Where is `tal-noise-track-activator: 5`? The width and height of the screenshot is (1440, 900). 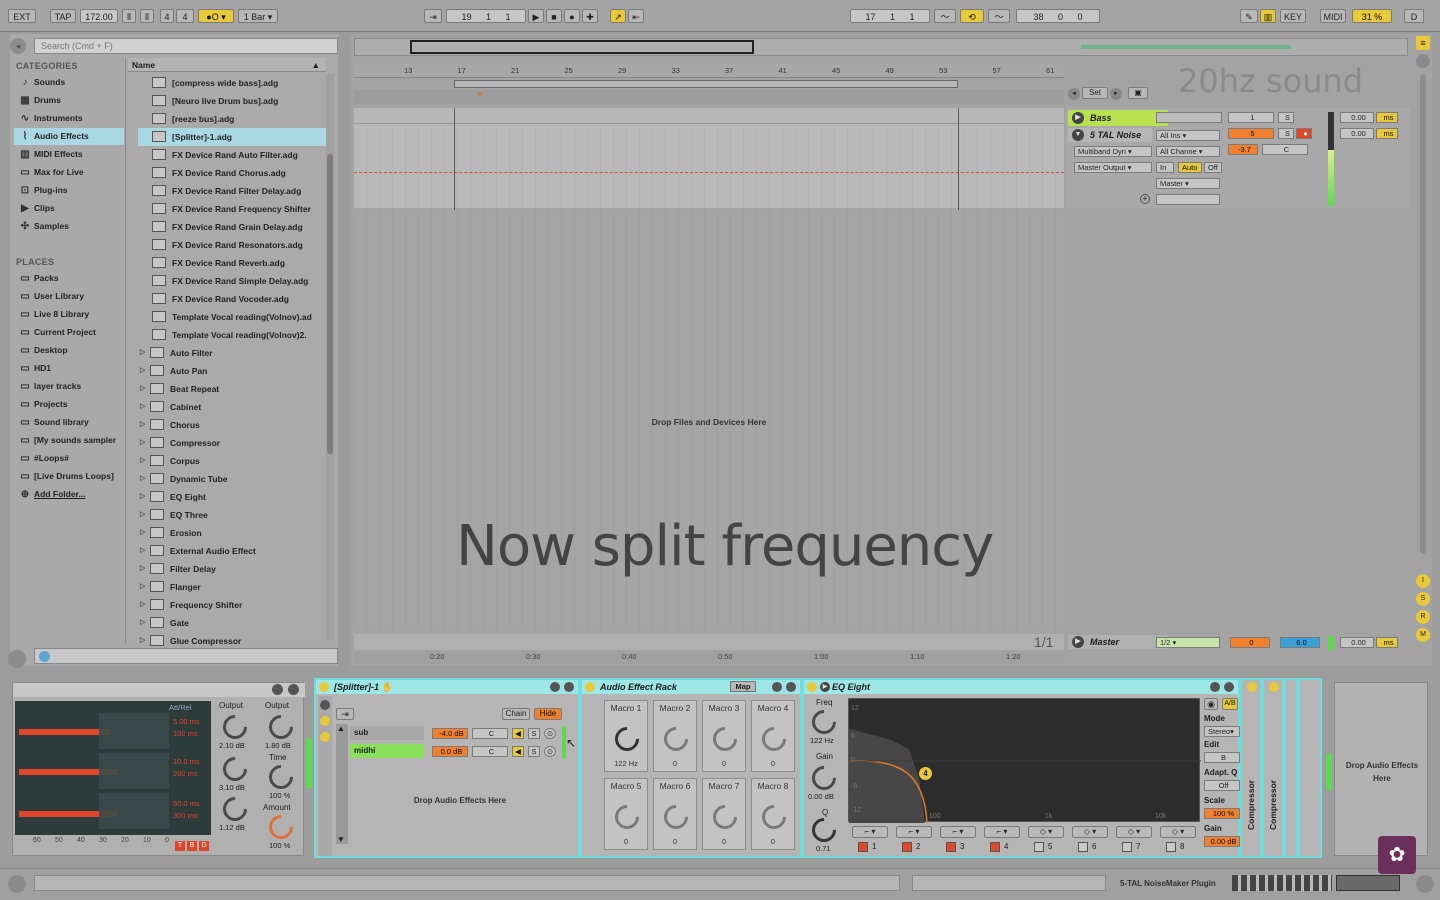 tal-noise-track-activator: 5 is located at coordinates (1251, 133).